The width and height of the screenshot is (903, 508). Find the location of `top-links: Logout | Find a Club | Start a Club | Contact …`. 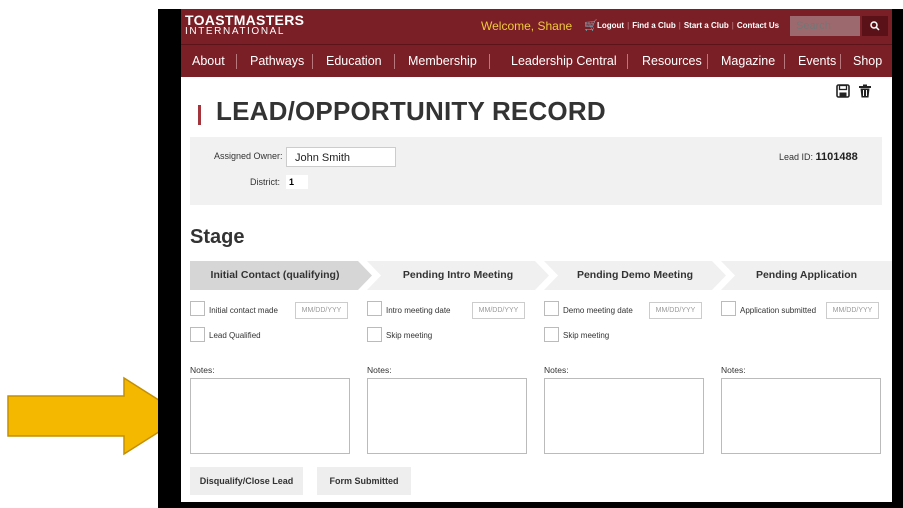

top-links: Logout | Find a Club | Start a Club | Contact … is located at coordinates (688, 25).